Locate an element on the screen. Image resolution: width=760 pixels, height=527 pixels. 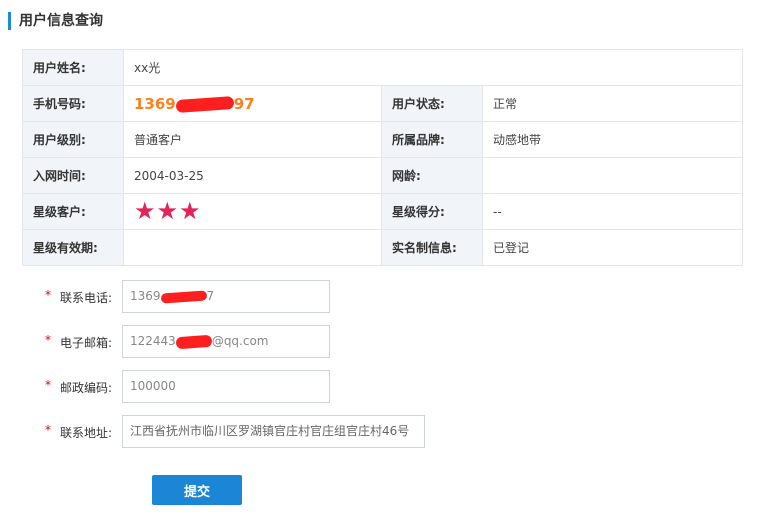
level-label: 用户级别: is located at coordinates (73, 139).